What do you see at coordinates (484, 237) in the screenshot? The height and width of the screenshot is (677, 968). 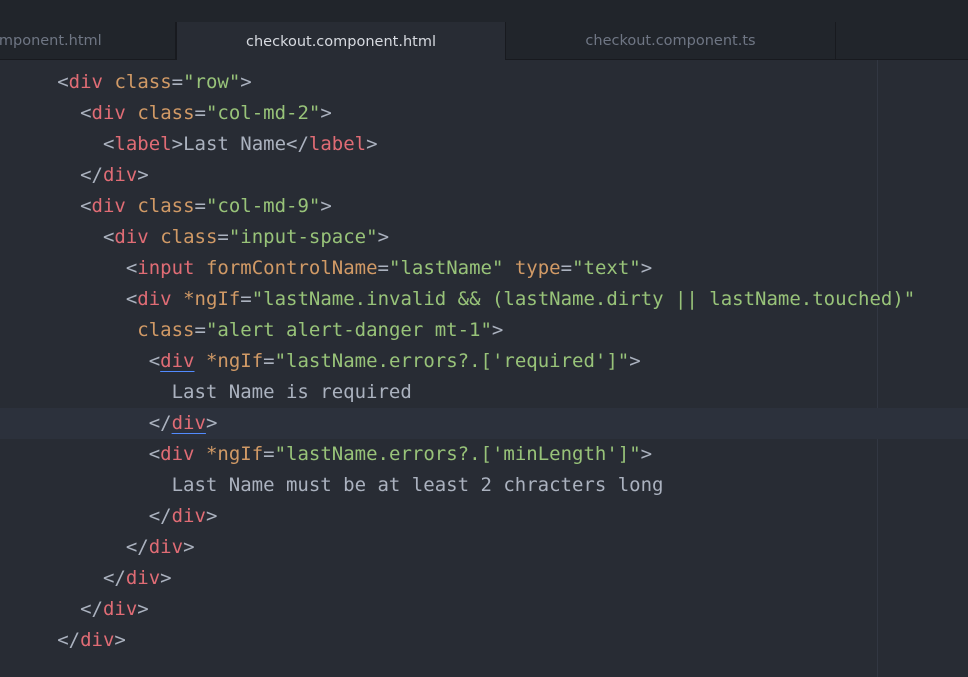 I see `code-line: <div class="input-space">` at bounding box center [484, 237].